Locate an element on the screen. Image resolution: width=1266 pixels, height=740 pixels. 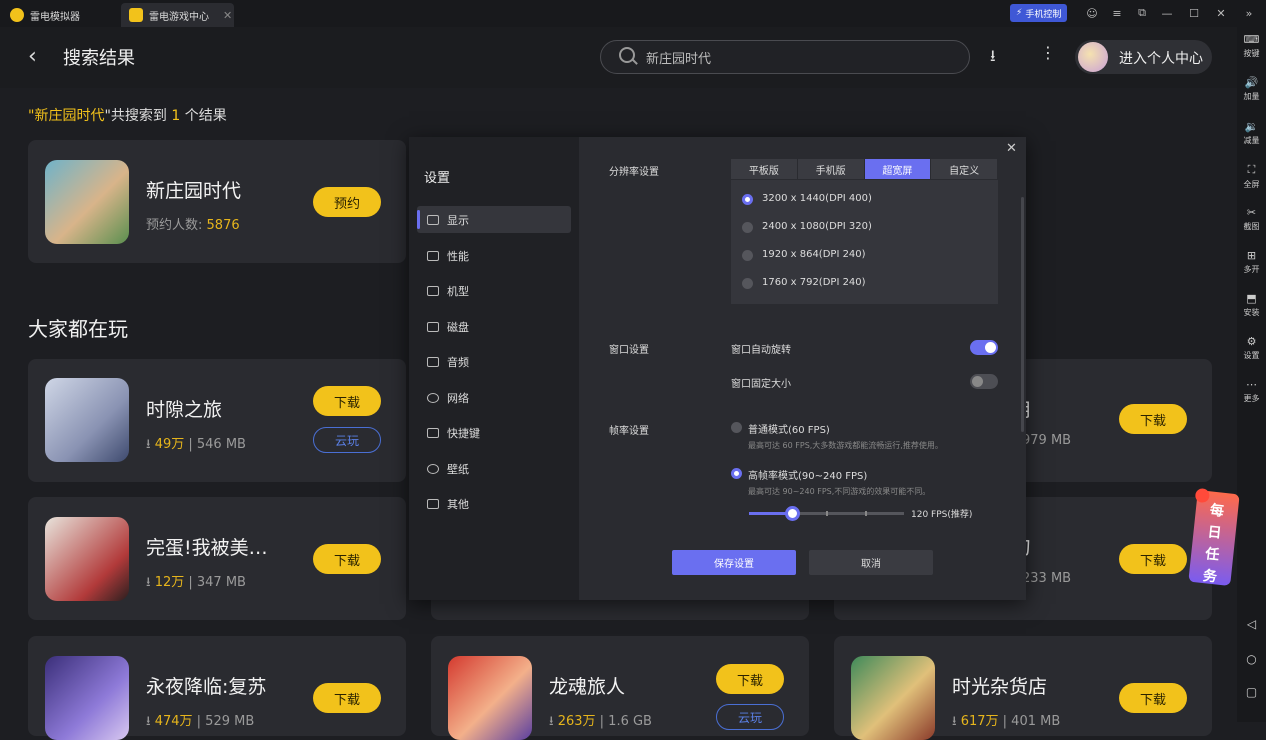
restore-icon: ⧉ is located at coordinates (1142, 13).